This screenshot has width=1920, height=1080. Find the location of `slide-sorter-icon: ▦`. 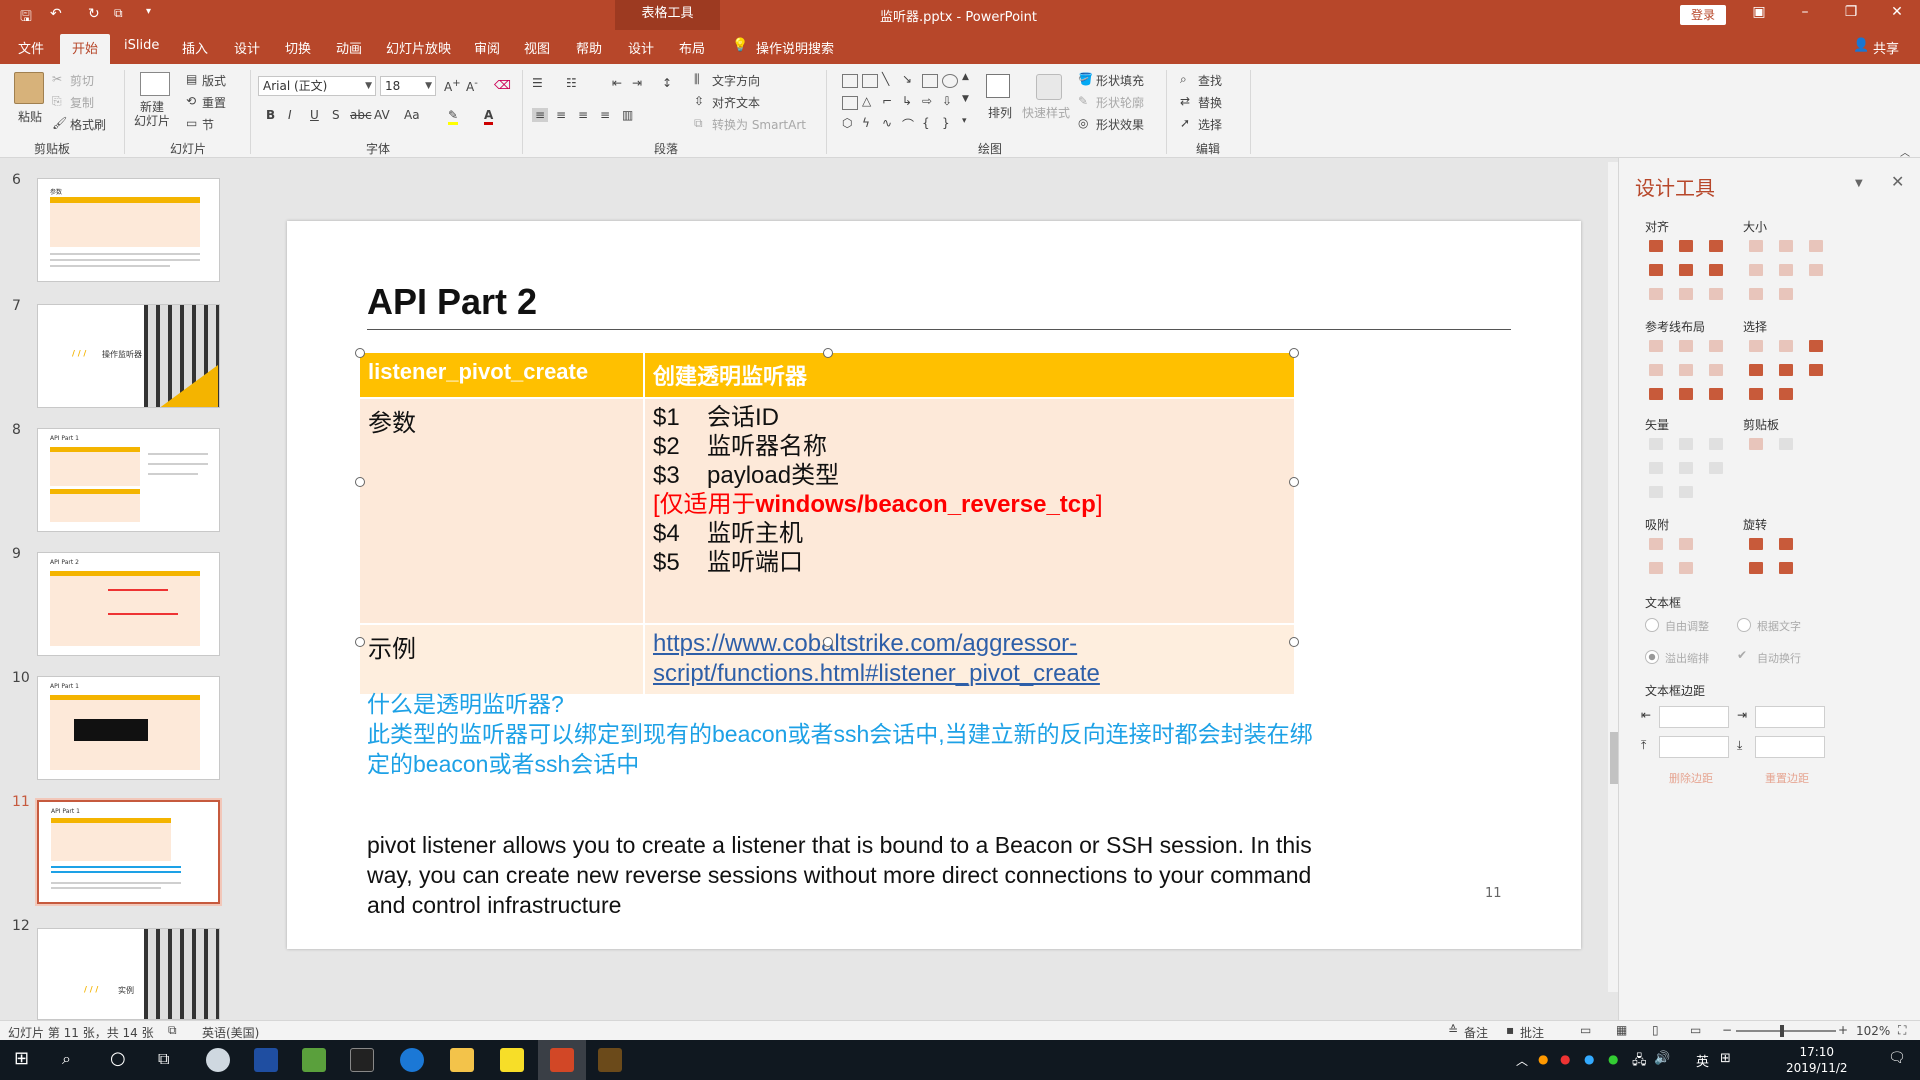

slide-sorter-icon: ▦ is located at coordinates (1621, 1030).